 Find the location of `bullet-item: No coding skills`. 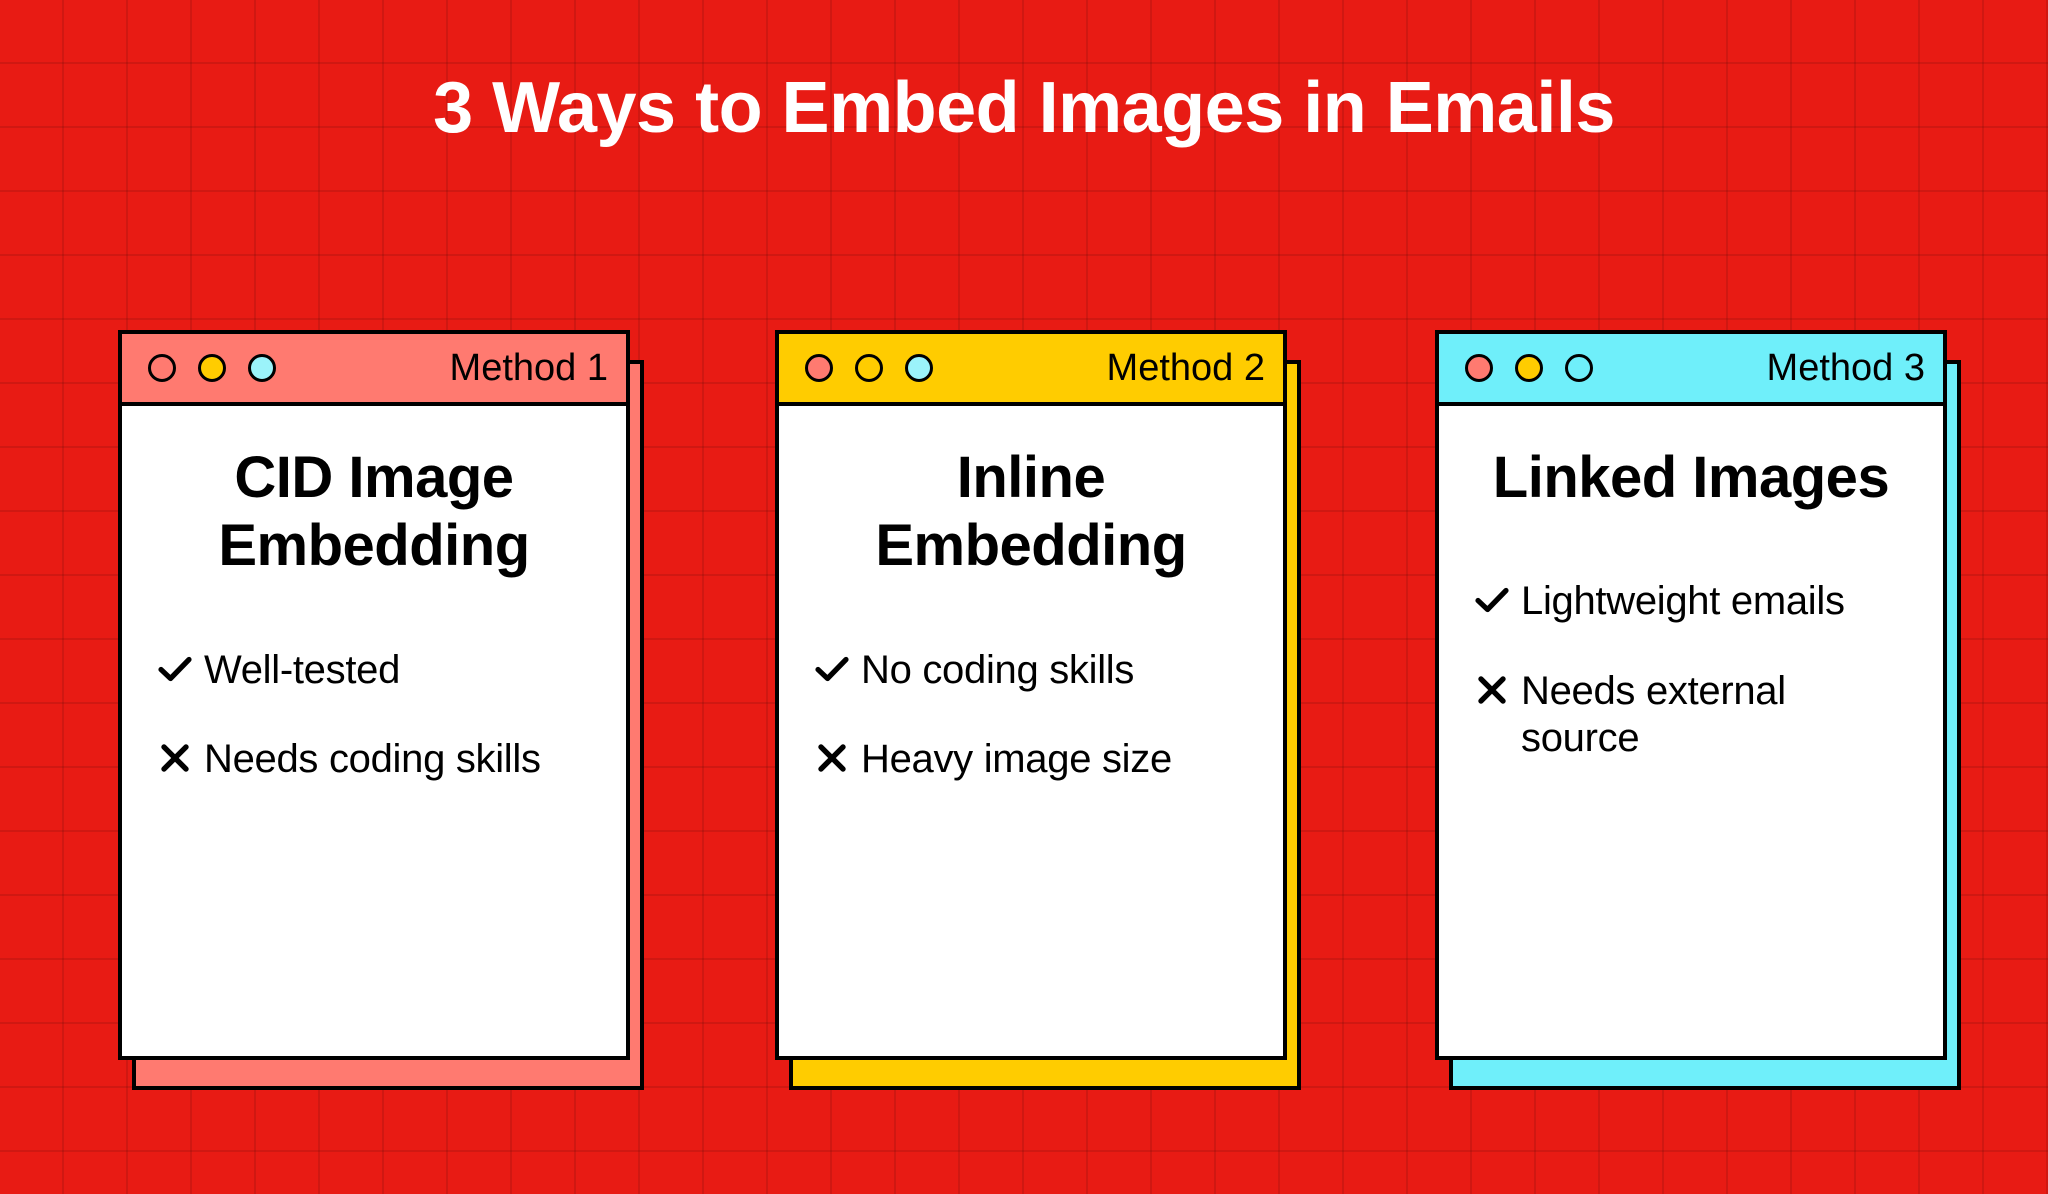

bullet-item: No coding skills is located at coordinates (1031, 670).